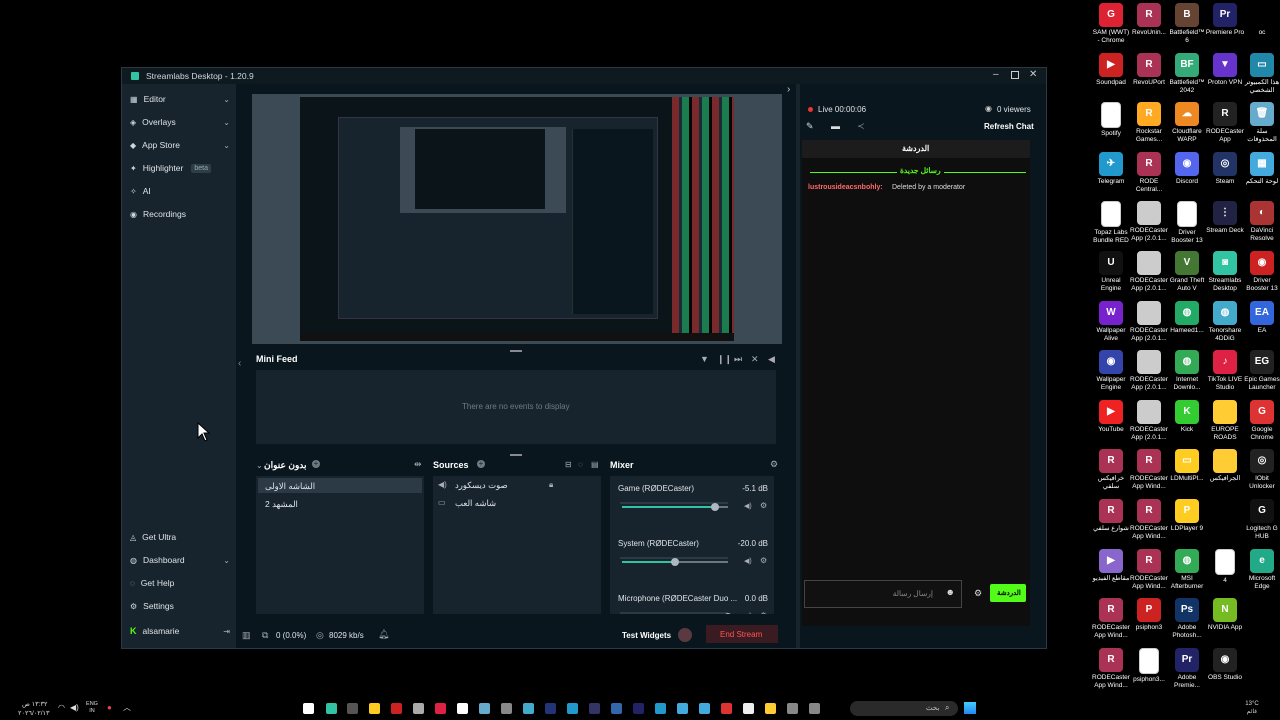  Describe the element at coordinates (180, 631) in the screenshot. I see `user-profile: Kalsamarie ⇥` at that location.